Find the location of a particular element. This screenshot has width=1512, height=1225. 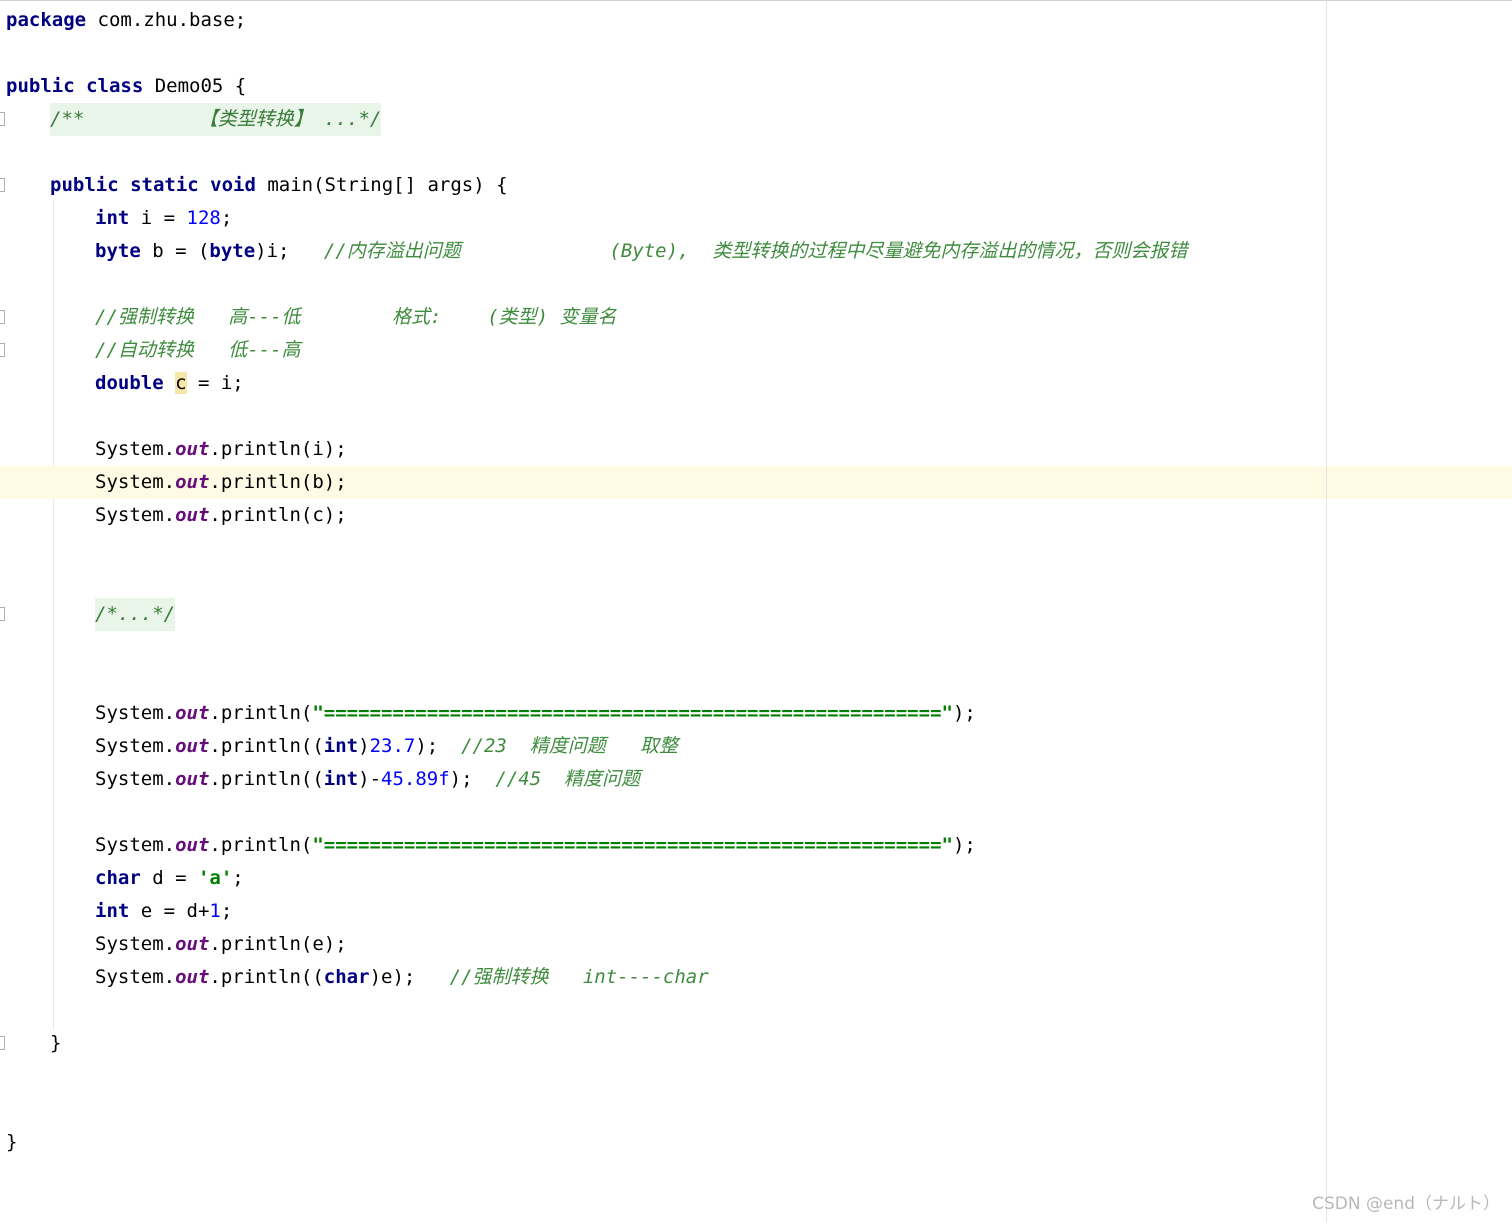

current-code-line: System.out.println(b); is located at coordinates (663, 482).